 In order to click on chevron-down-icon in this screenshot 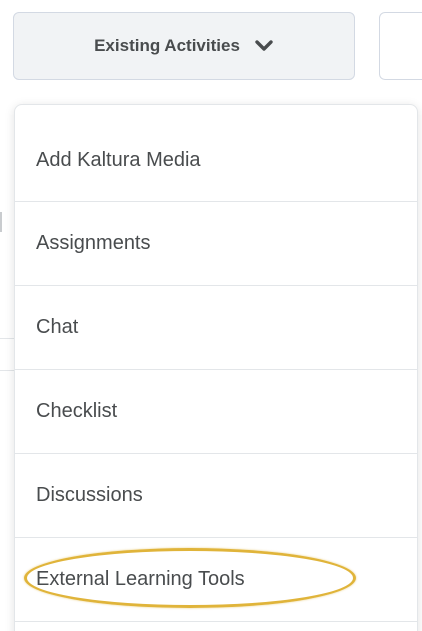, I will do `click(264, 46)`.